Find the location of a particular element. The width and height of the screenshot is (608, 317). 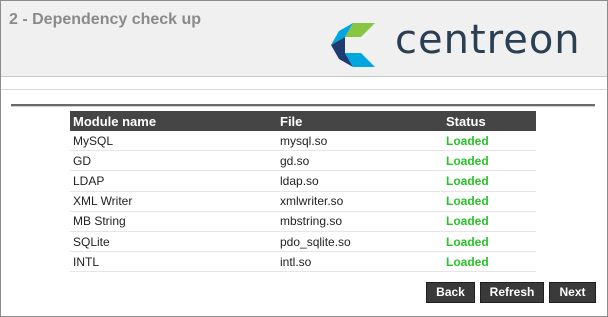

section-rule is located at coordinates (303, 105).